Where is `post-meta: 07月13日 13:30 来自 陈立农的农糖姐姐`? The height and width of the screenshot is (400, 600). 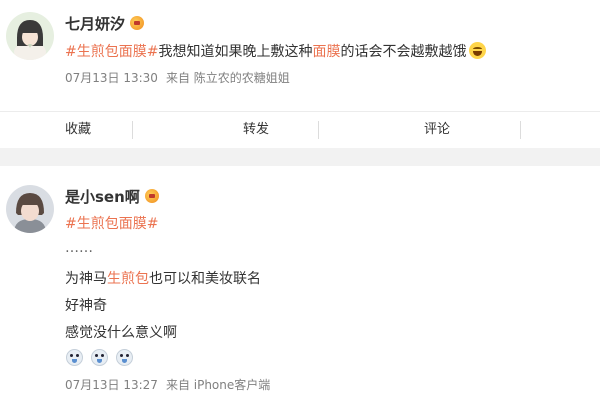
post-meta: 07月13日 13:30 来自 陈立农的农糖姐姐 is located at coordinates (181, 77).